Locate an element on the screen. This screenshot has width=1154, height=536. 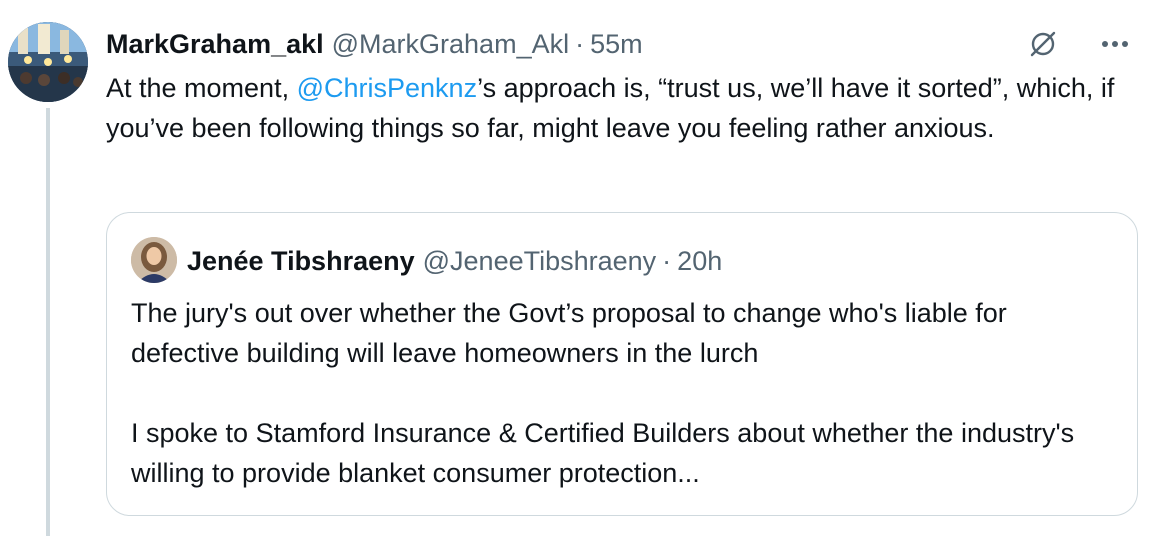
more-icon-glyph is located at coordinates (1115, 44).